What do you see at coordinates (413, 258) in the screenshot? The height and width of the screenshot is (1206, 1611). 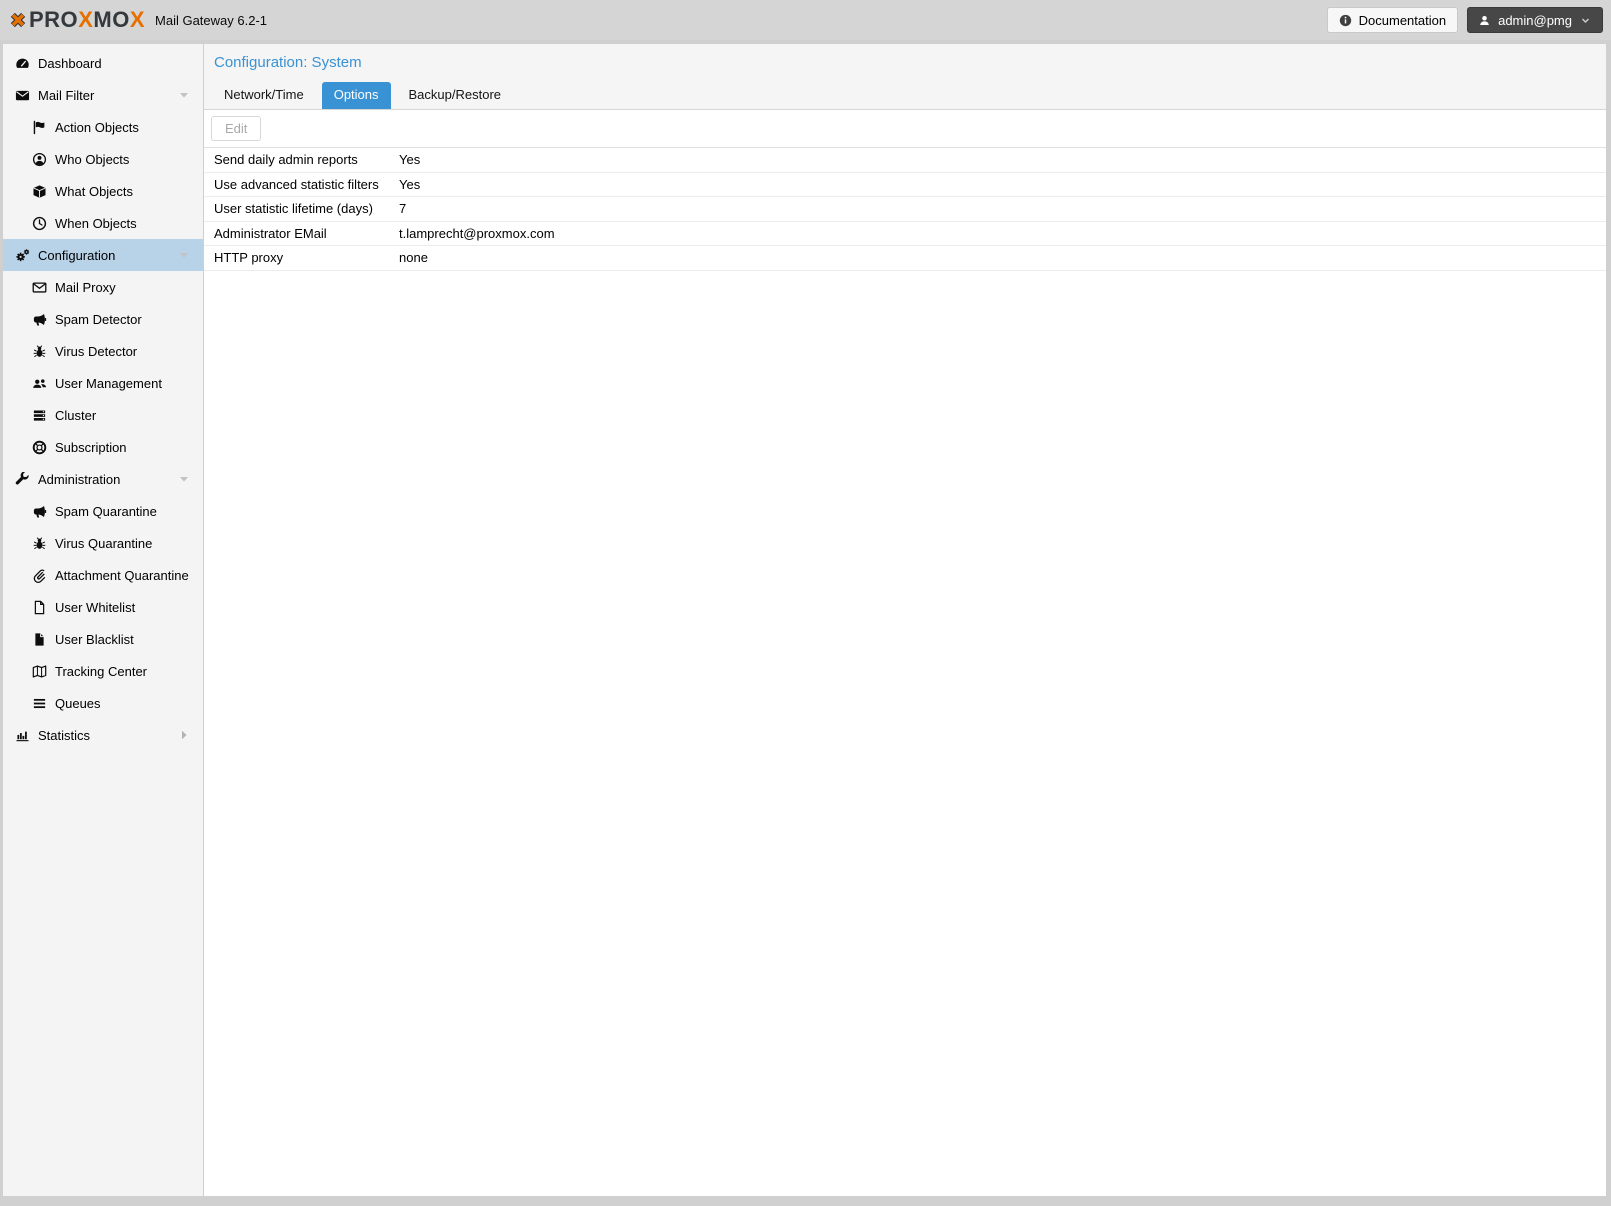 I see `option-value: none` at bounding box center [413, 258].